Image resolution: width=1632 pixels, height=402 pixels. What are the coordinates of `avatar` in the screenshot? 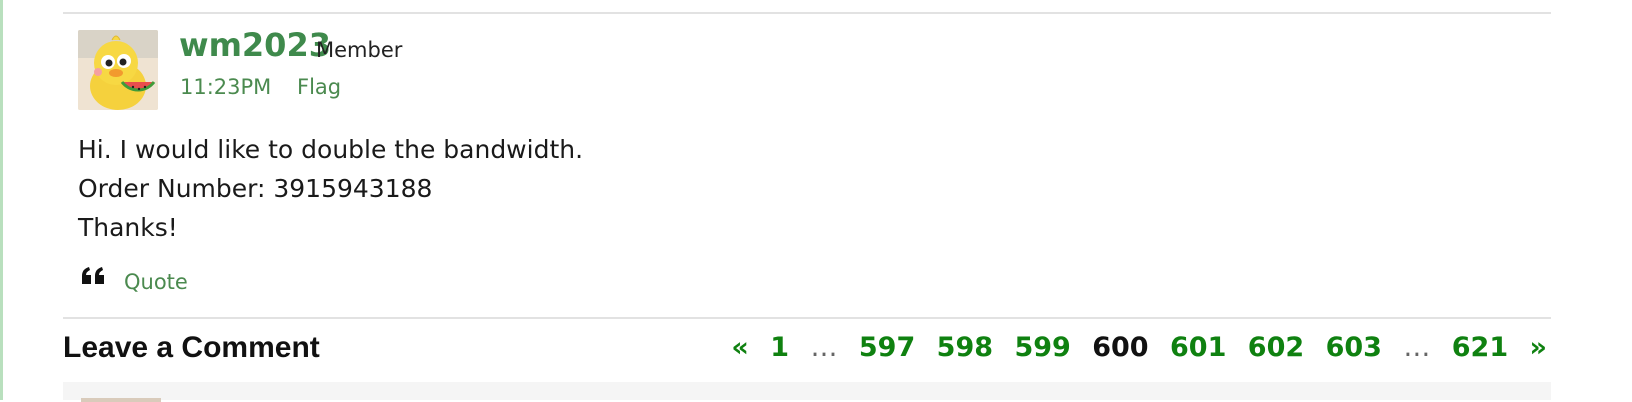 It's located at (118, 70).